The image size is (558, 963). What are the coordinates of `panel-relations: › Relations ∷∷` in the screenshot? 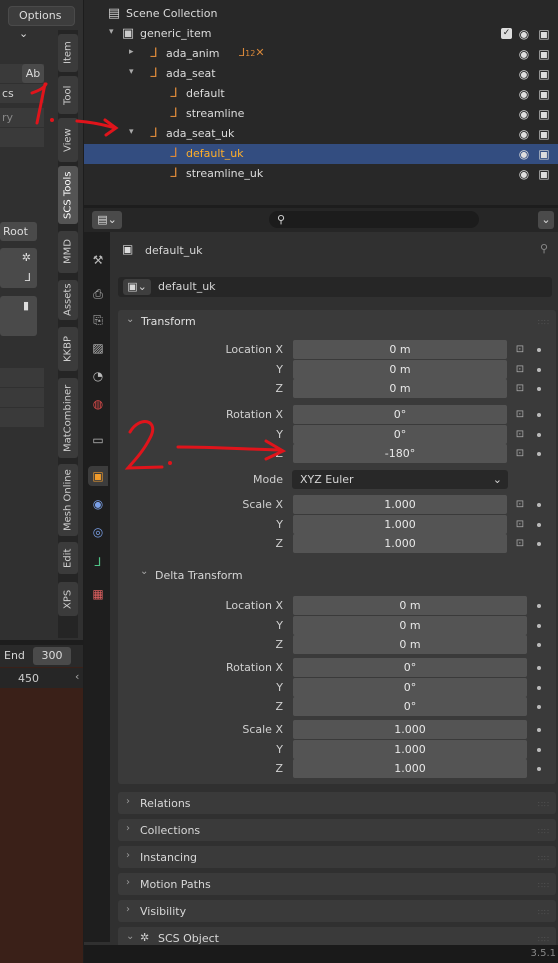 It's located at (337, 803).